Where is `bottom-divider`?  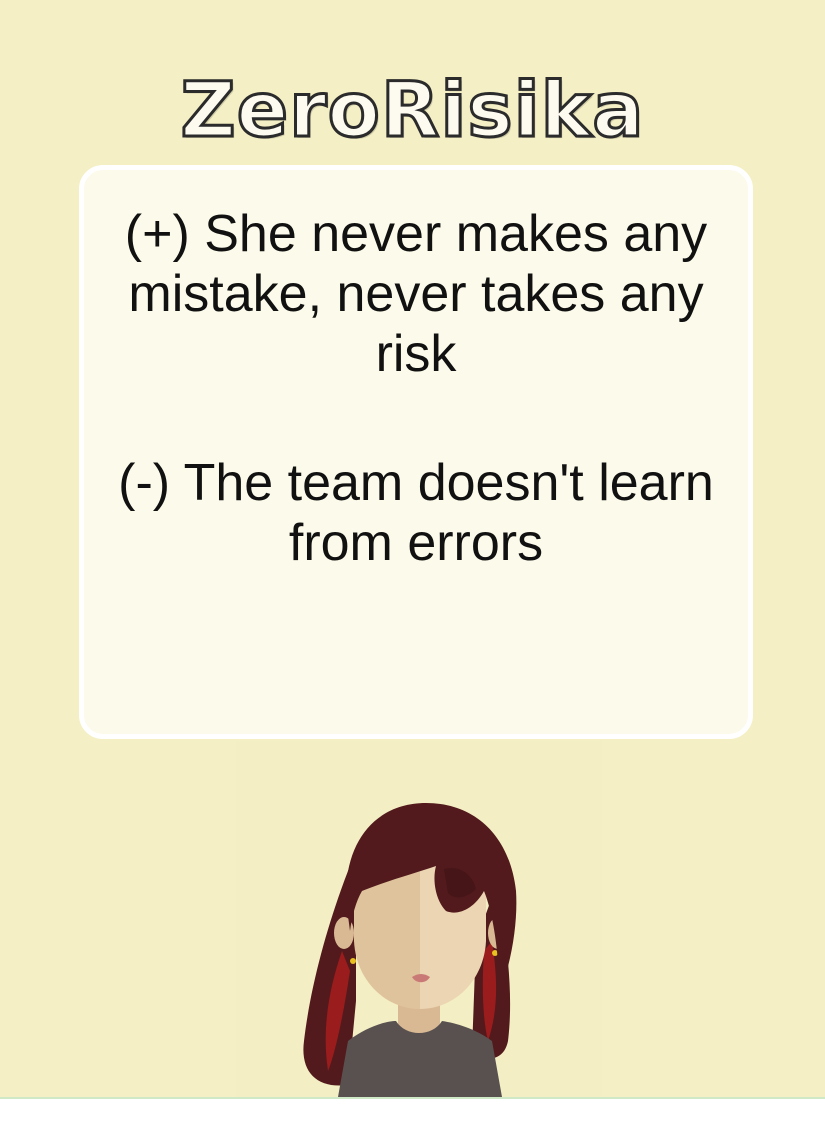 bottom-divider is located at coordinates (412, 1098).